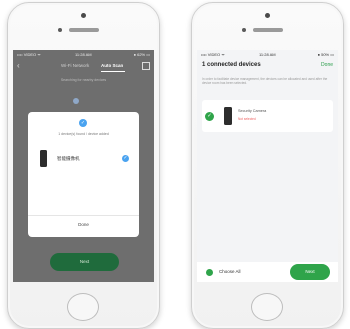  What do you see at coordinates (83, 123) in the screenshot?
I see `success-check-icon: ✓` at bounding box center [83, 123].